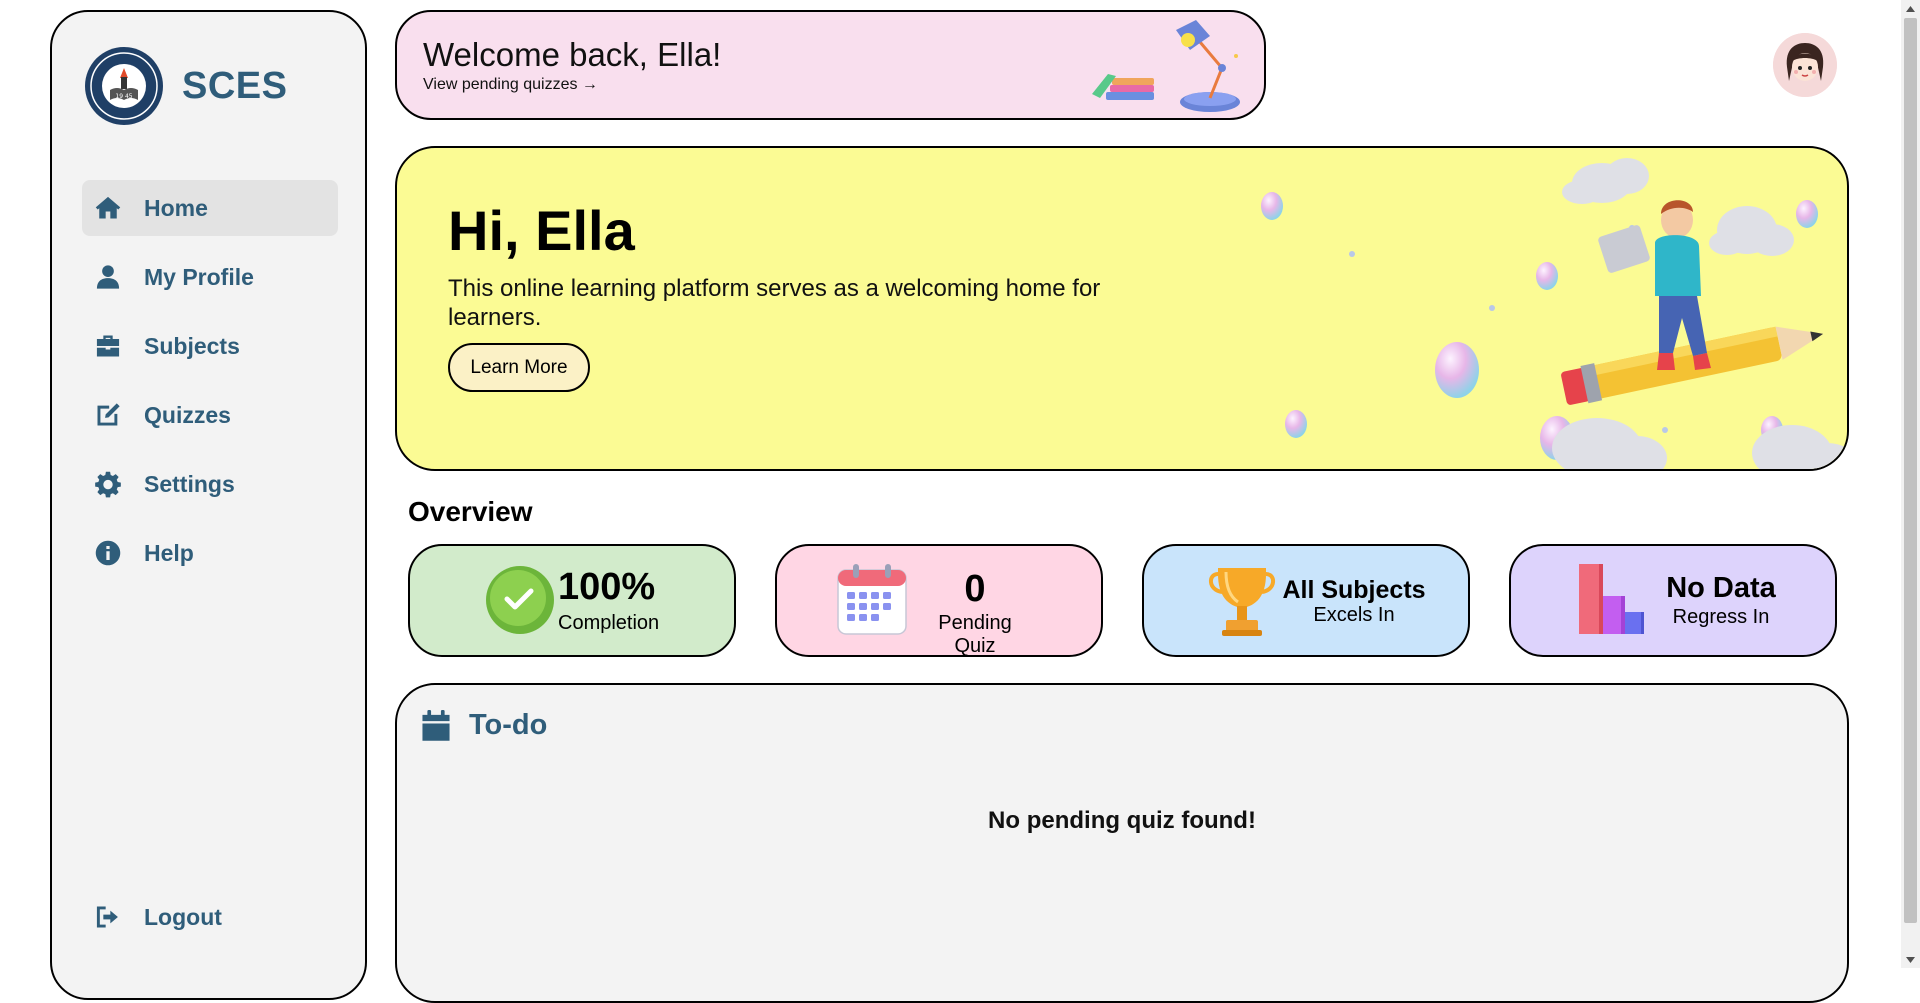 The height and width of the screenshot is (1003, 1920). What do you see at coordinates (235, 85) in the screenshot?
I see `brand-name: SCES` at bounding box center [235, 85].